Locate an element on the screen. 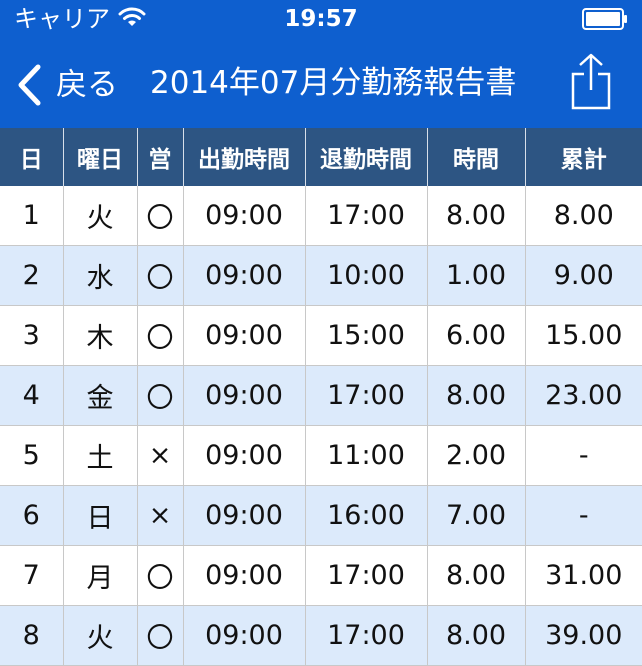 This screenshot has height=666, width=642. back-button: 戻る is located at coordinates (67, 85).